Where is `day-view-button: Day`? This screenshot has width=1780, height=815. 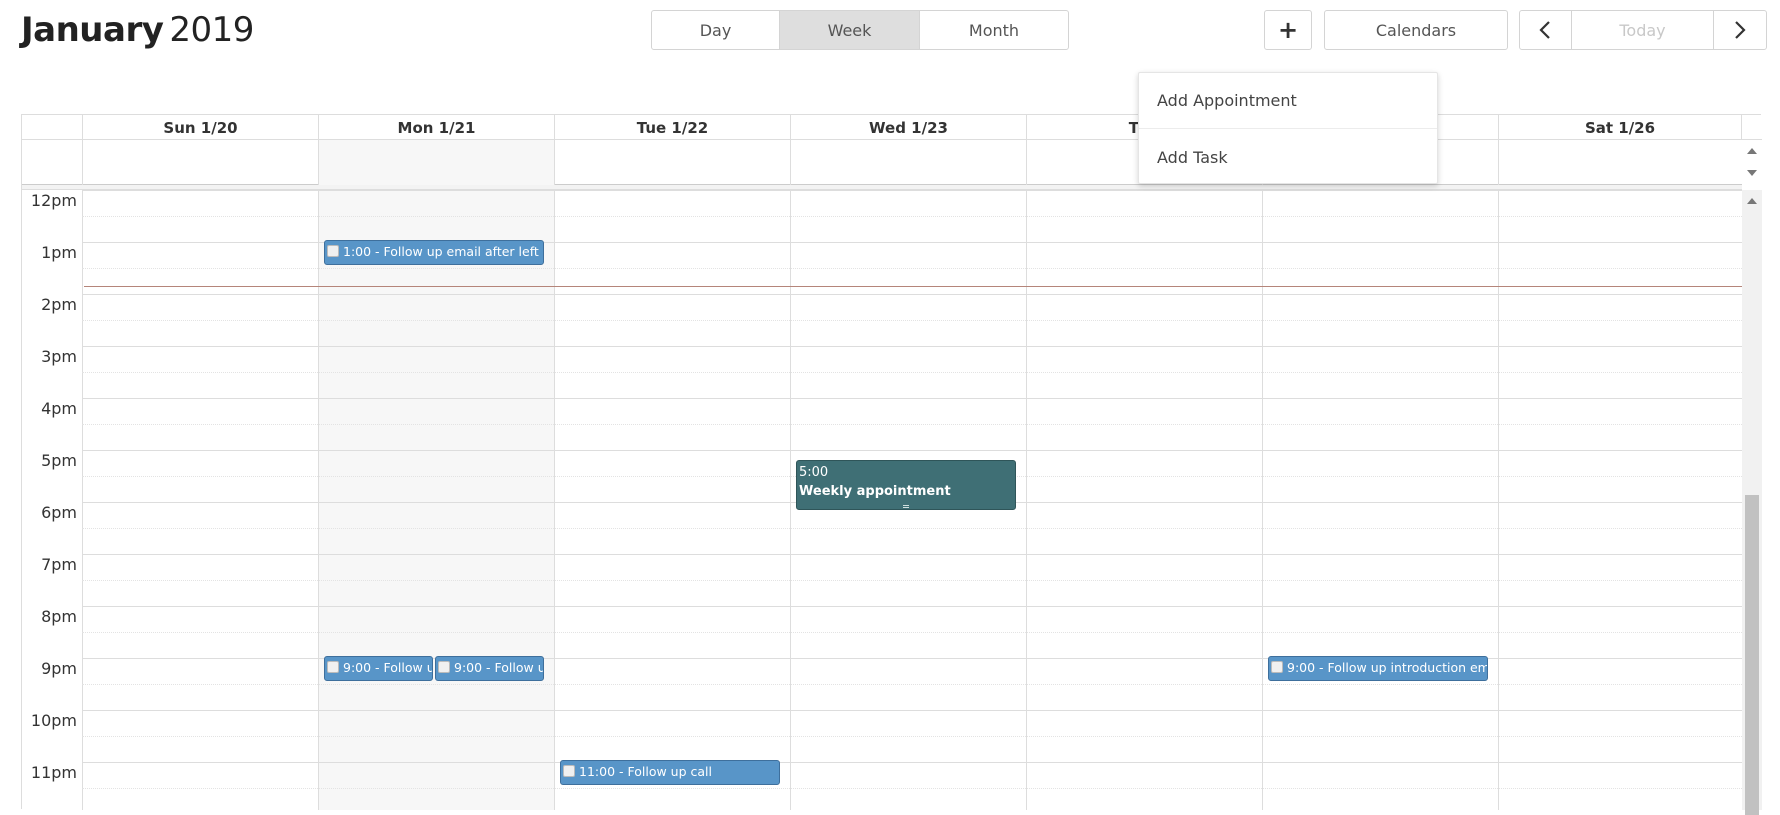
day-view-button: Day is located at coordinates (716, 30).